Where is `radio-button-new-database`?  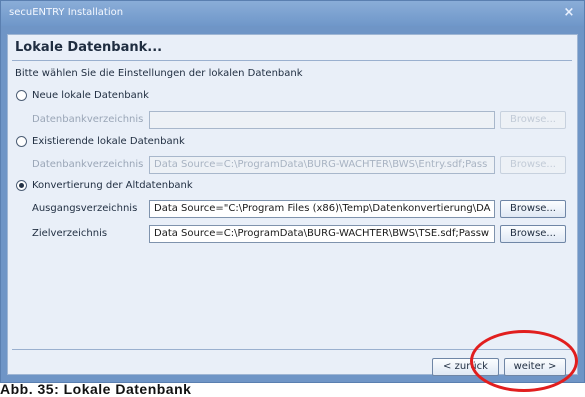
radio-button-new-database is located at coordinates (21, 95).